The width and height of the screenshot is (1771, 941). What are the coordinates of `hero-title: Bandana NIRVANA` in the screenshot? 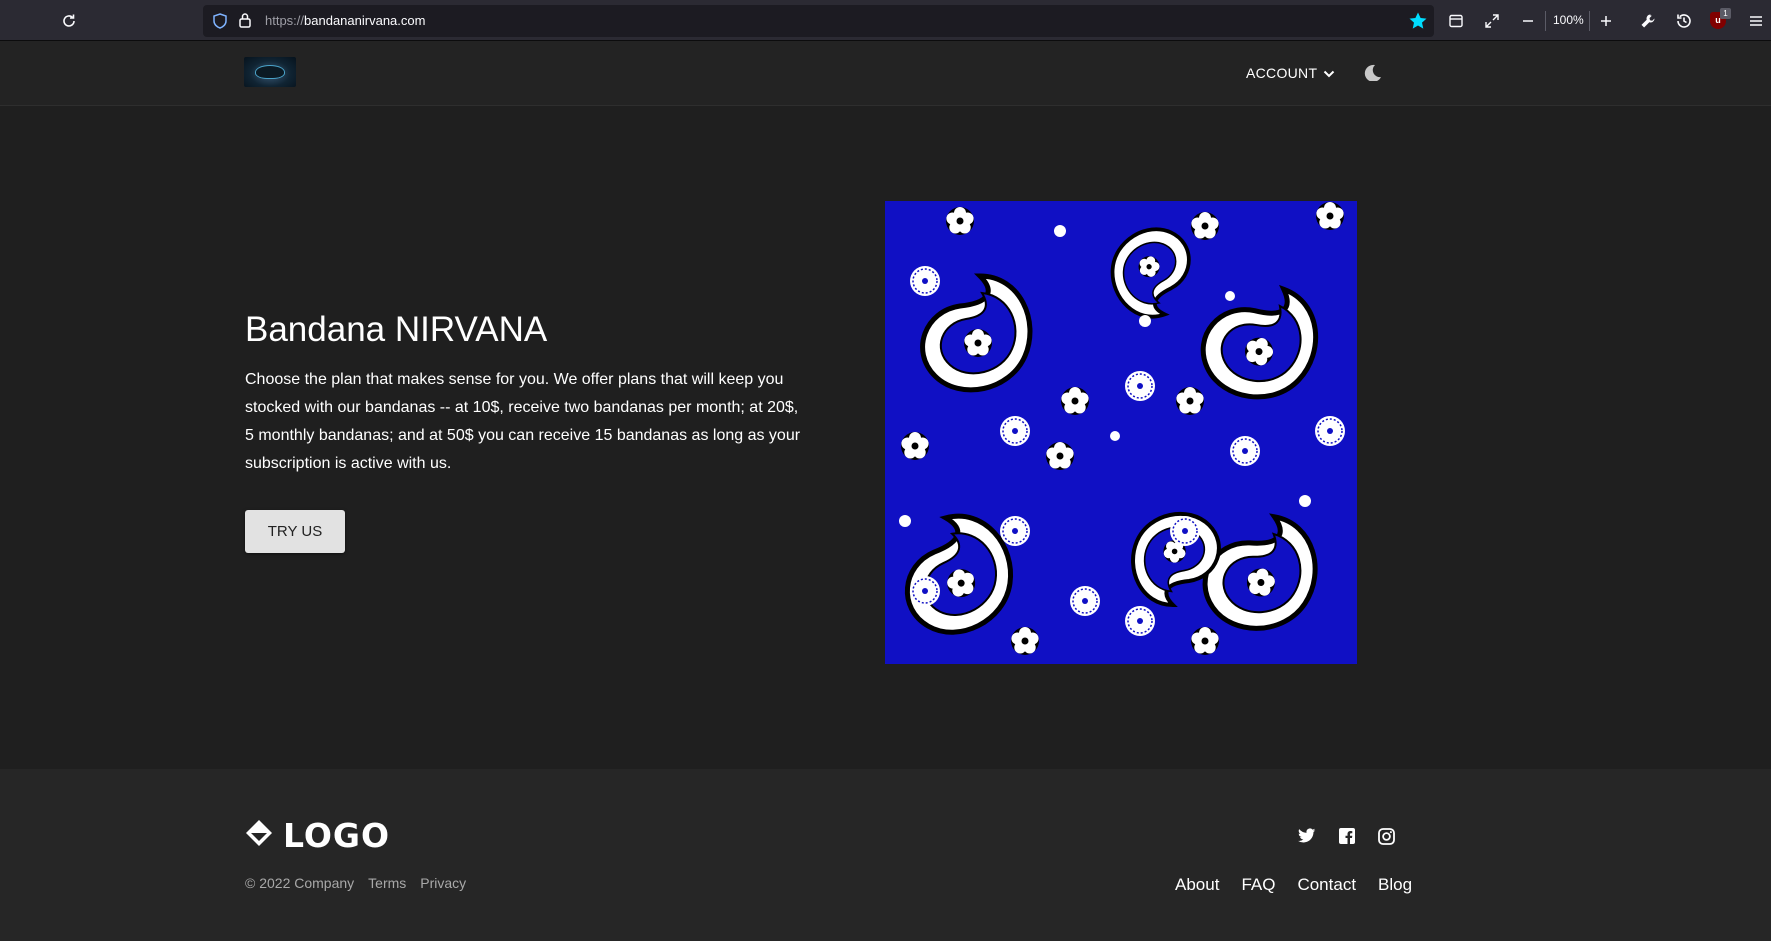 It's located at (396, 329).